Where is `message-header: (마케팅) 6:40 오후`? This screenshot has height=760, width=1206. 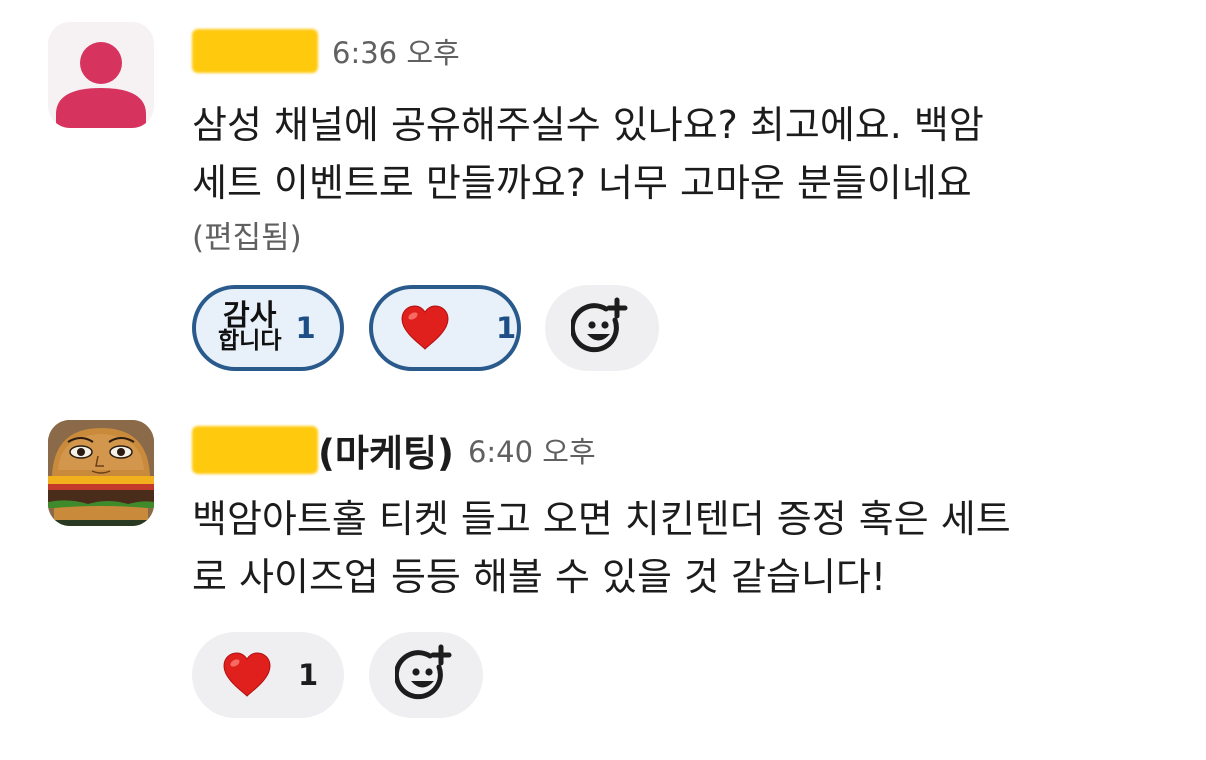
message-header: (마케팅) 6:40 오후 is located at coordinates (394, 450).